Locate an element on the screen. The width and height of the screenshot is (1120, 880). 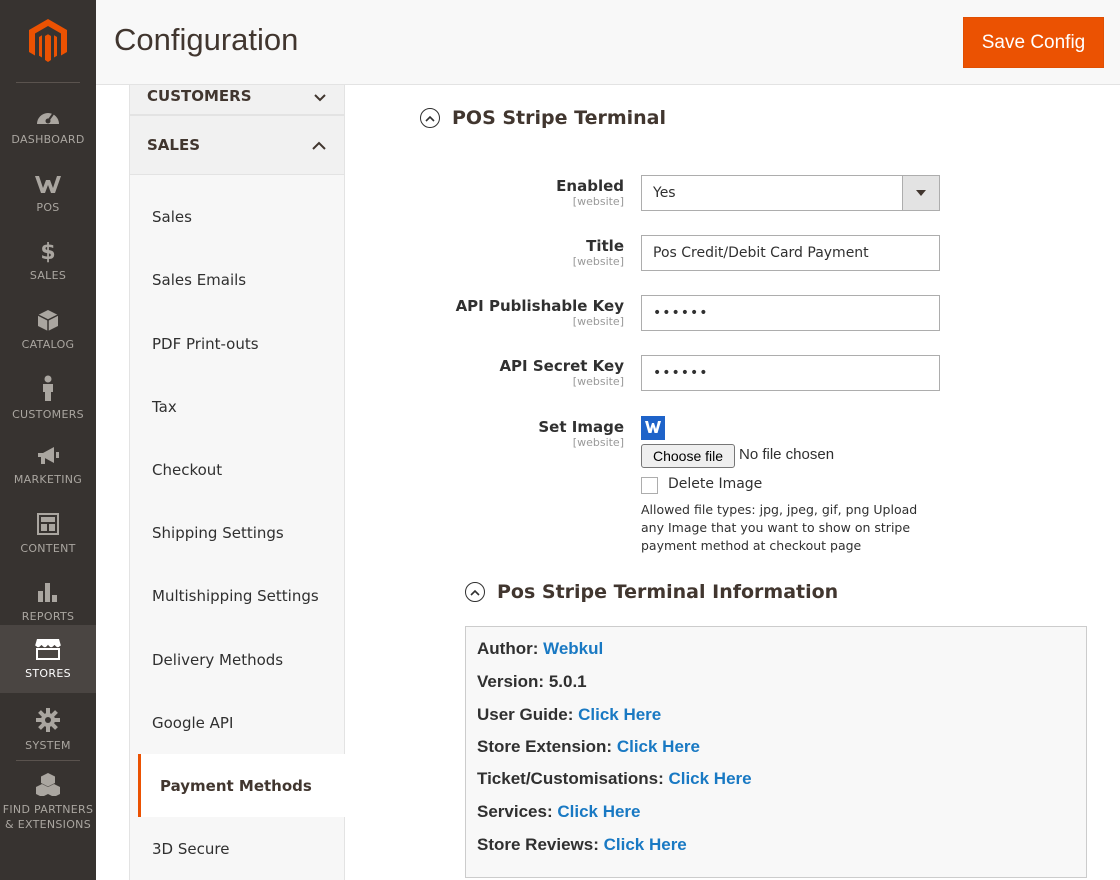
title-label: Title [website] is located at coordinates (598, 252).